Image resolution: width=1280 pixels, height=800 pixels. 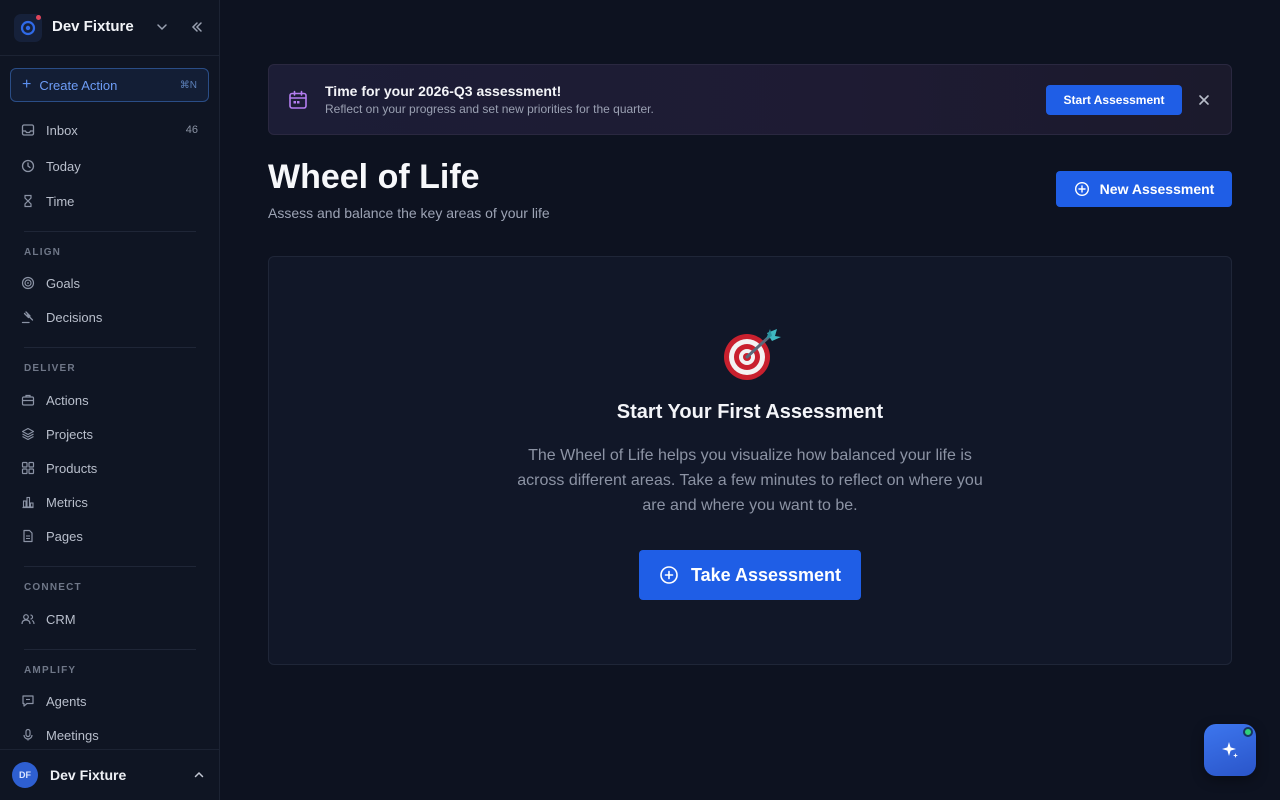 What do you see at coordinates (72, 735) in the screenshot?
I see `sidebar-item-label: Meetings` at bounding box center [72, 735].